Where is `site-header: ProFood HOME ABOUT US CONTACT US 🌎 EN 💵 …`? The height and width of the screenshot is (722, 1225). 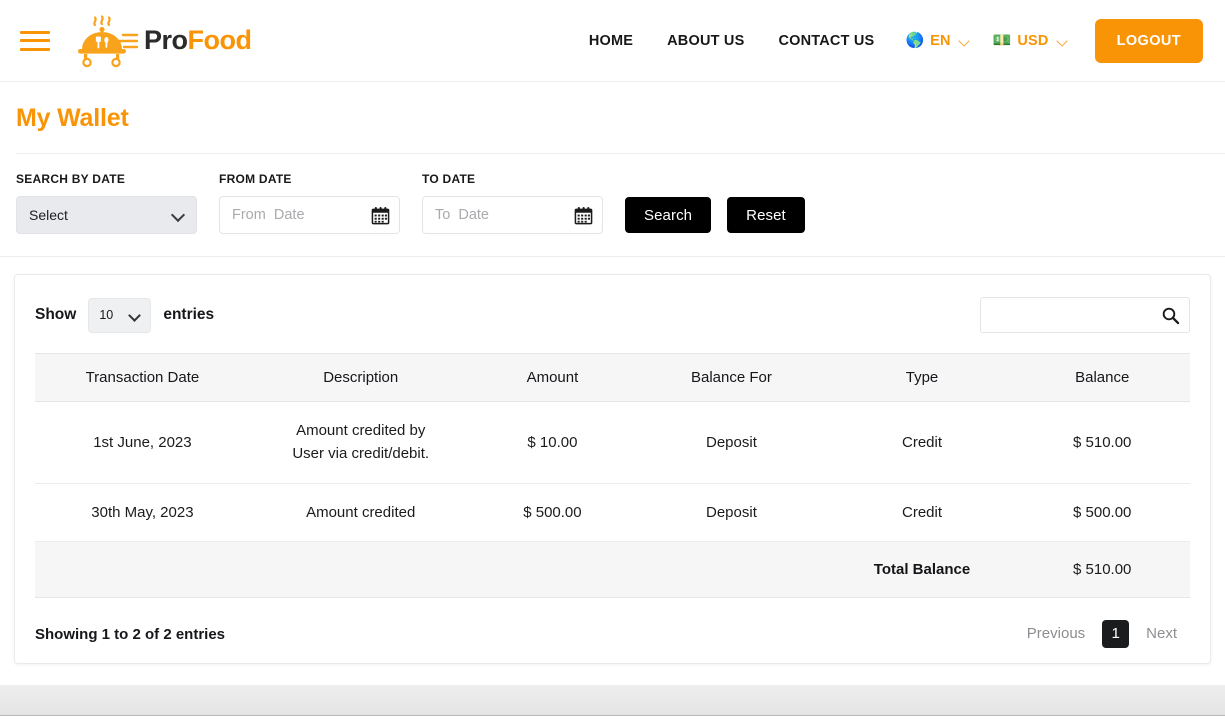 site-header: ProFood HOME ABOUT US CONTACT US 🌎 EN 💵 … is located at coordinates (612, 41).